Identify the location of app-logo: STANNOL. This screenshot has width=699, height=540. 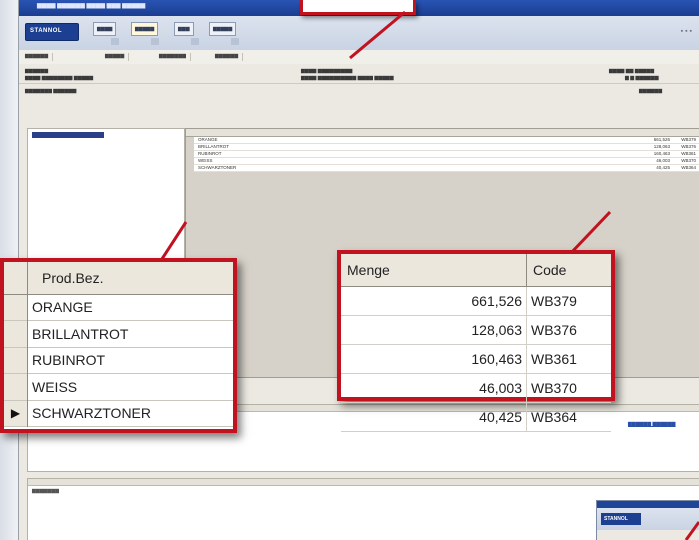
(52, 32).